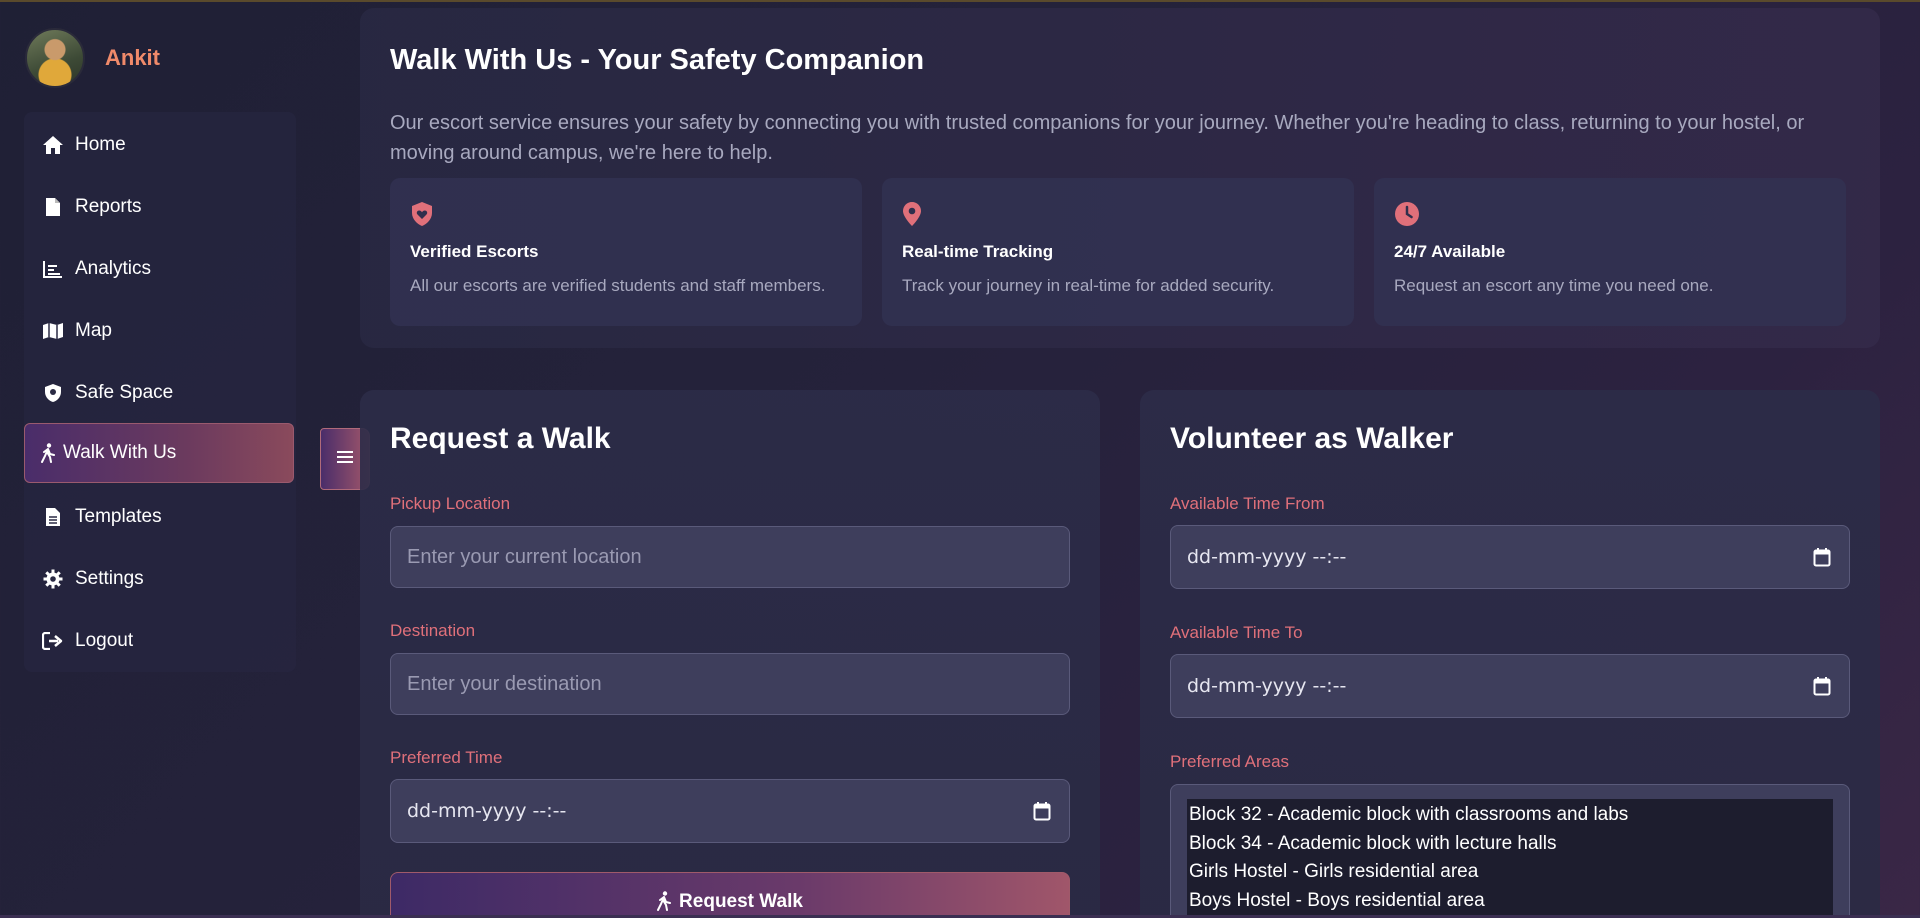  I want to click on avatar, so click(55, 58).